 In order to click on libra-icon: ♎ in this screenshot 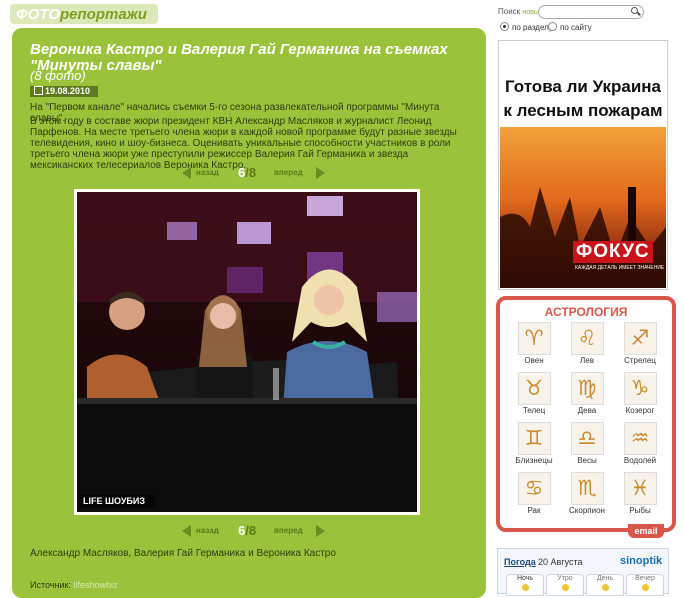, I will do `click(587, 438)`.